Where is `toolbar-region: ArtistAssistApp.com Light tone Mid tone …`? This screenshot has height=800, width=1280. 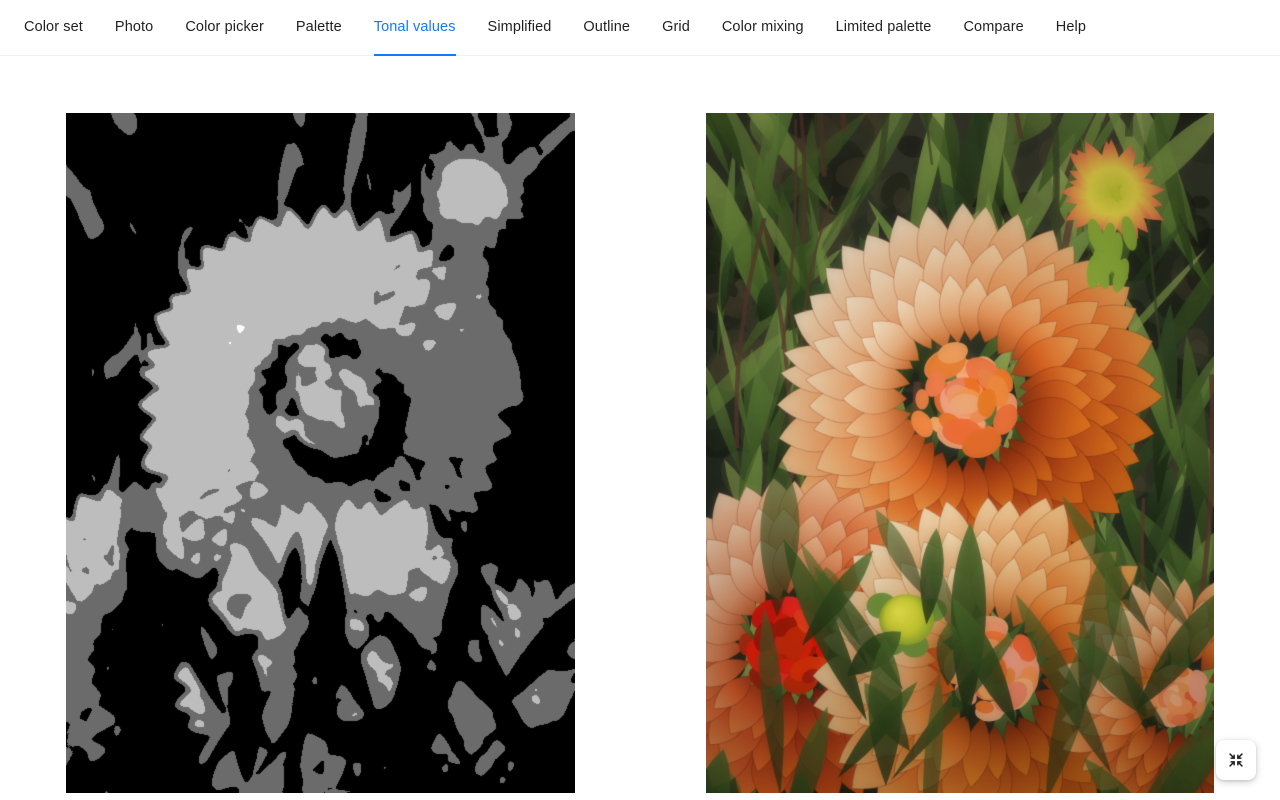 toolbar-region: ArtistAssistApp.com Light tone Mid tone … is located at coordinates (640, 109).